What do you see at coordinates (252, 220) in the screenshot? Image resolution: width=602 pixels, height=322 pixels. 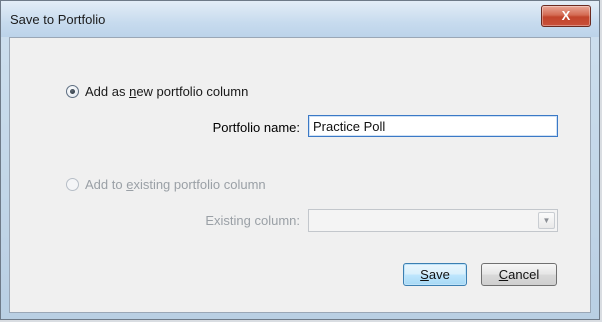 I see `existing-column-label: Existing column:` at bounding box center [252, 220].